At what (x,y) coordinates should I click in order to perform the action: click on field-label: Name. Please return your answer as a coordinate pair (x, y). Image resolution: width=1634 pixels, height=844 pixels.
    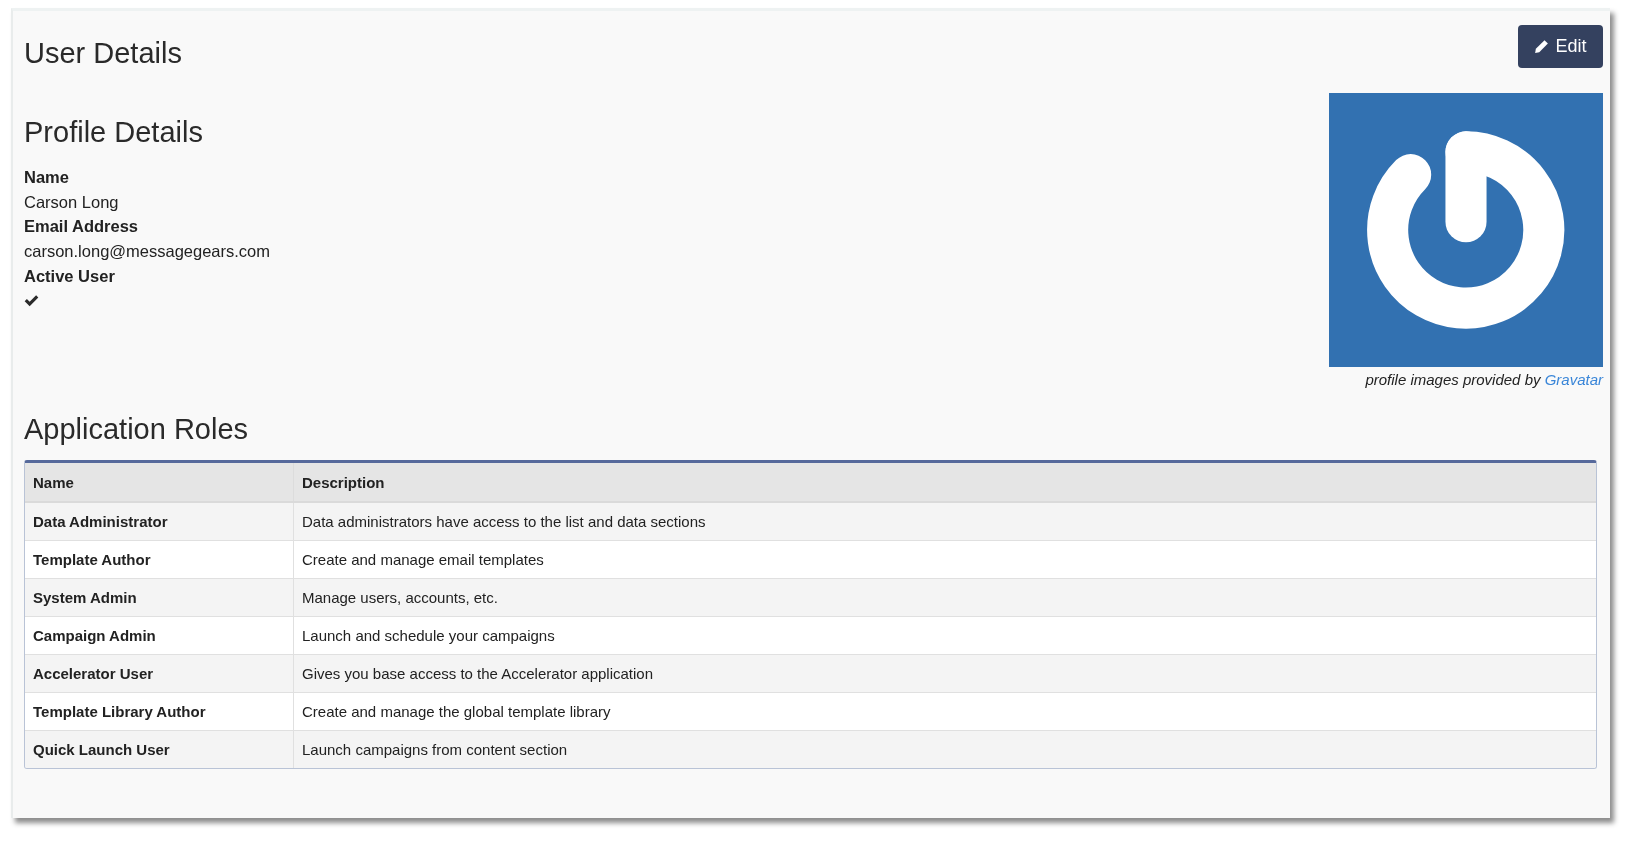
    Looking at the image, I should click on (47, 177).